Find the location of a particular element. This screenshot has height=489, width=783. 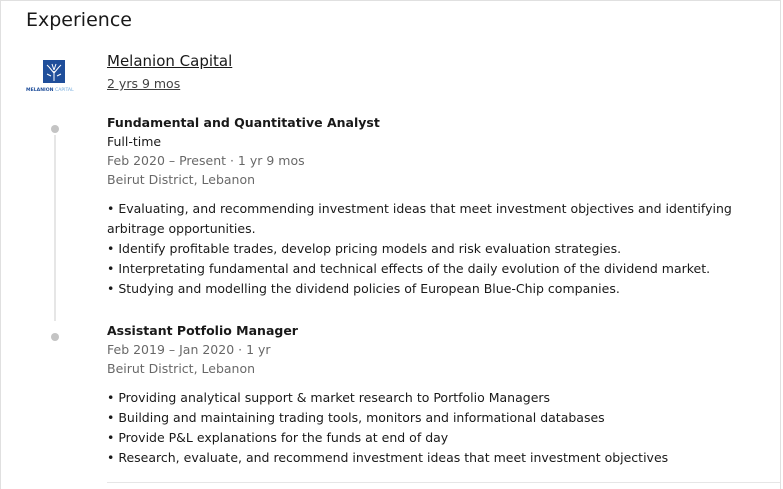

company-name-link: Melanion Capital is located at coordinates (169, 61).